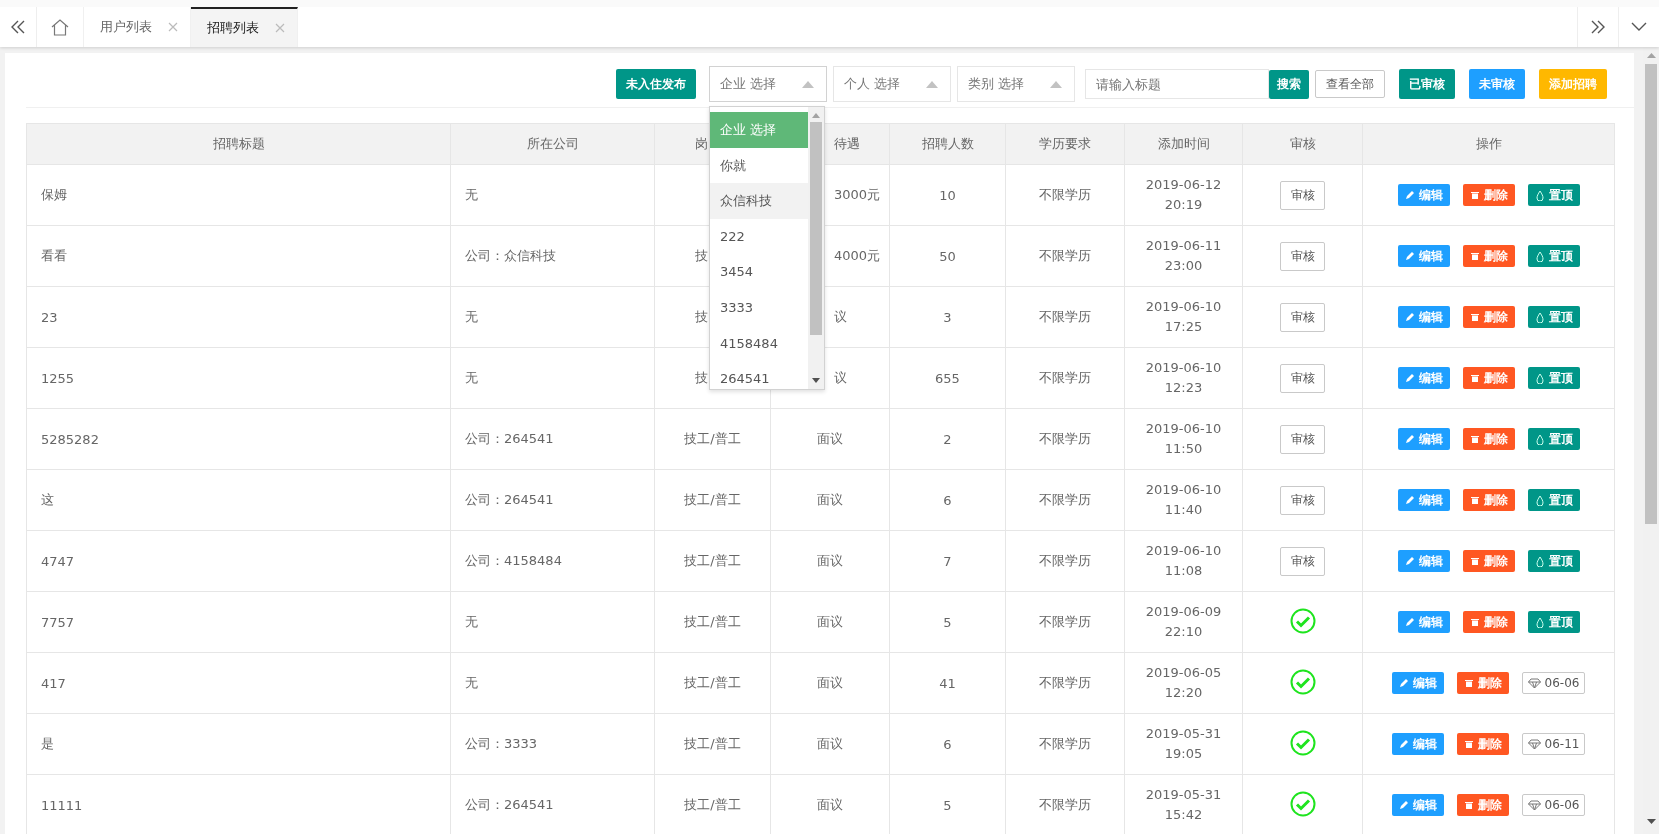 The width and height of the screenshot is (1659, 834). Describe the element at coordinates (759, 307) in the screenshot. I see `dropdown-option: 3333` at that location.